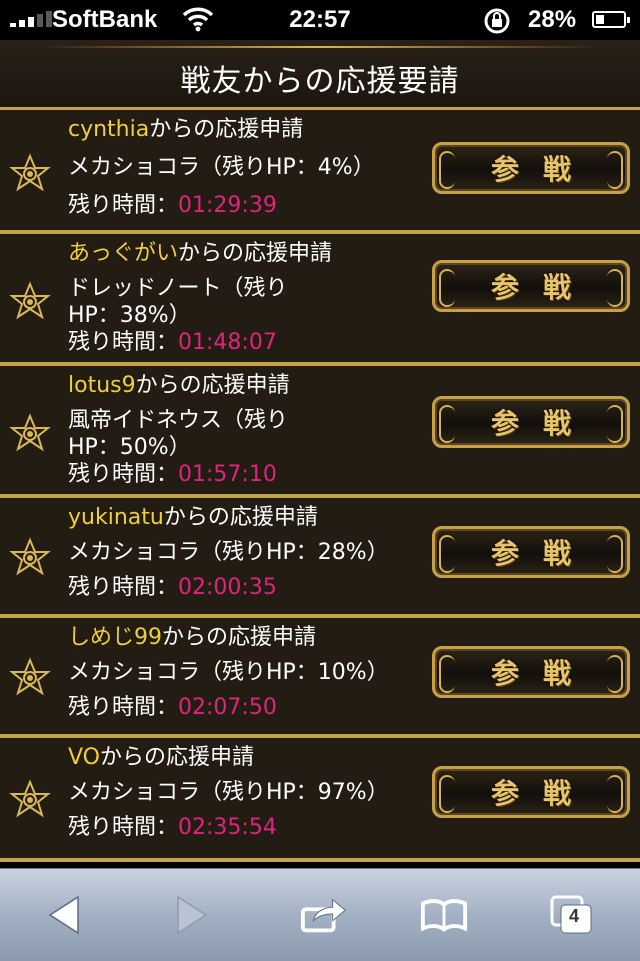 The image size is (640, 961). What do you see at coordinates (221, 167) in the screenshot?
I see `boss-status: メカショコラ（残りHP：4%）` at bounding box center [221, 167].